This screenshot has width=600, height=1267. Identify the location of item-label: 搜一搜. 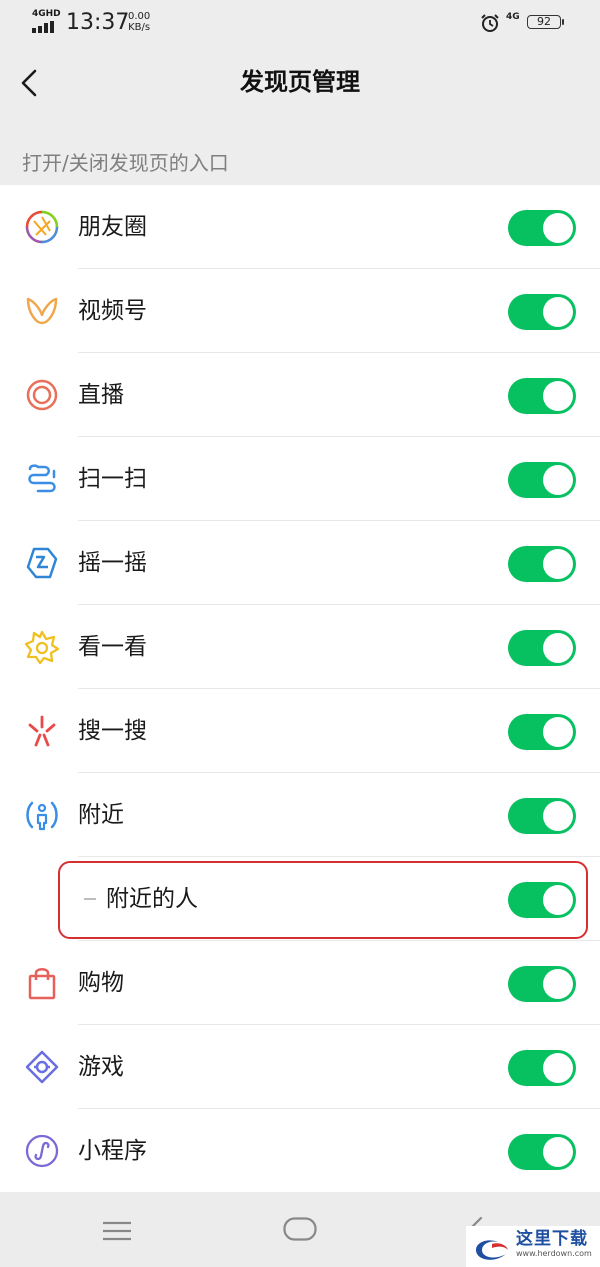
(112, 731).